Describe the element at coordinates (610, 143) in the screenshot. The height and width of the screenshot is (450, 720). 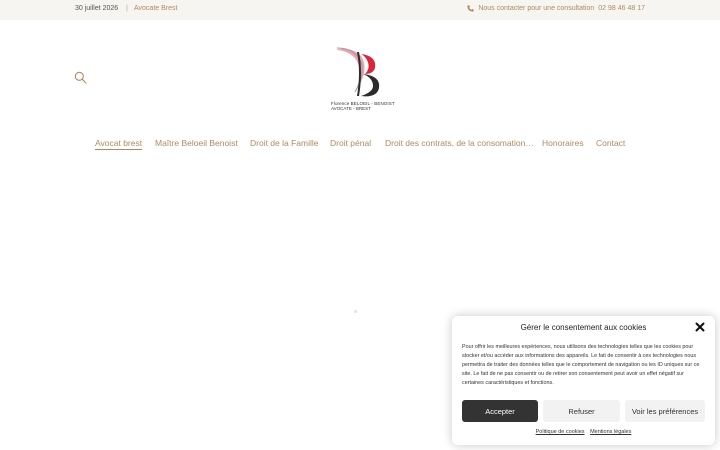
I see `nav-item-contact: Contact` at that location.